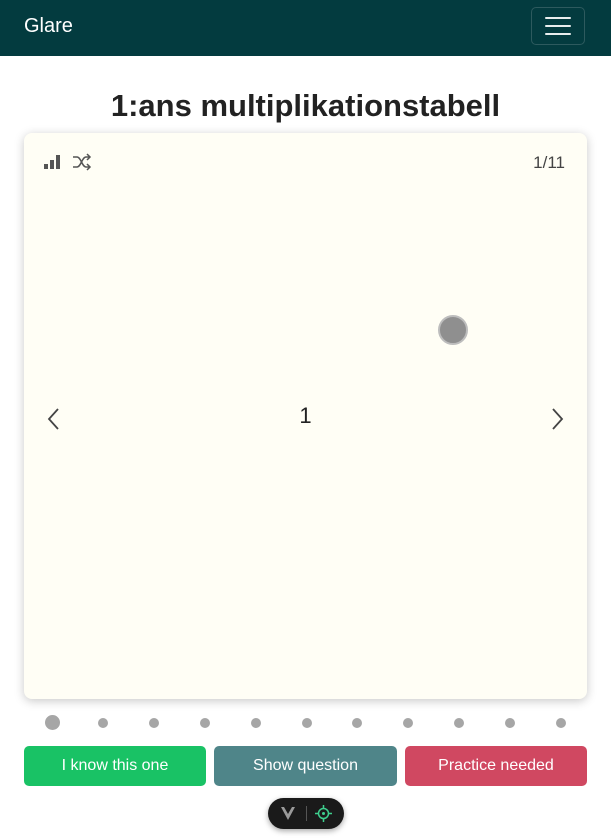 This screenshot has height=838, width=611. Describe the element at coordinates (305, 105) in the screenshot. I see `page-title: 1:ans multiplikationstabell` at that location.